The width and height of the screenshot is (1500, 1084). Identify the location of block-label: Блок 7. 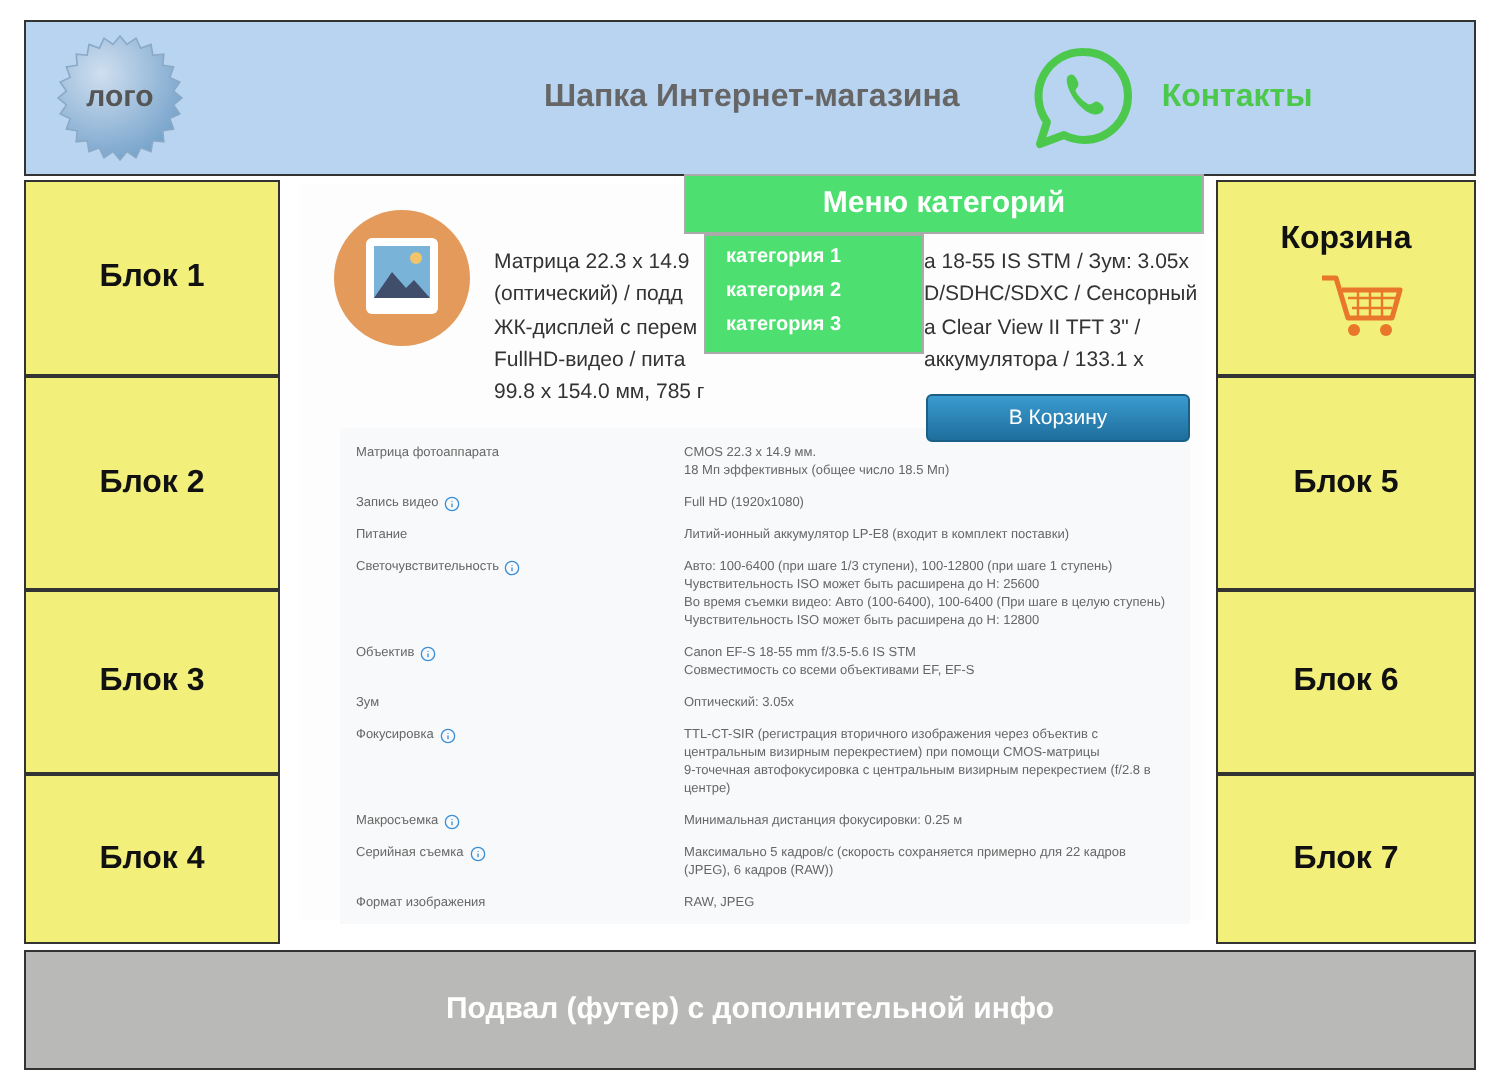
(1346, 859).